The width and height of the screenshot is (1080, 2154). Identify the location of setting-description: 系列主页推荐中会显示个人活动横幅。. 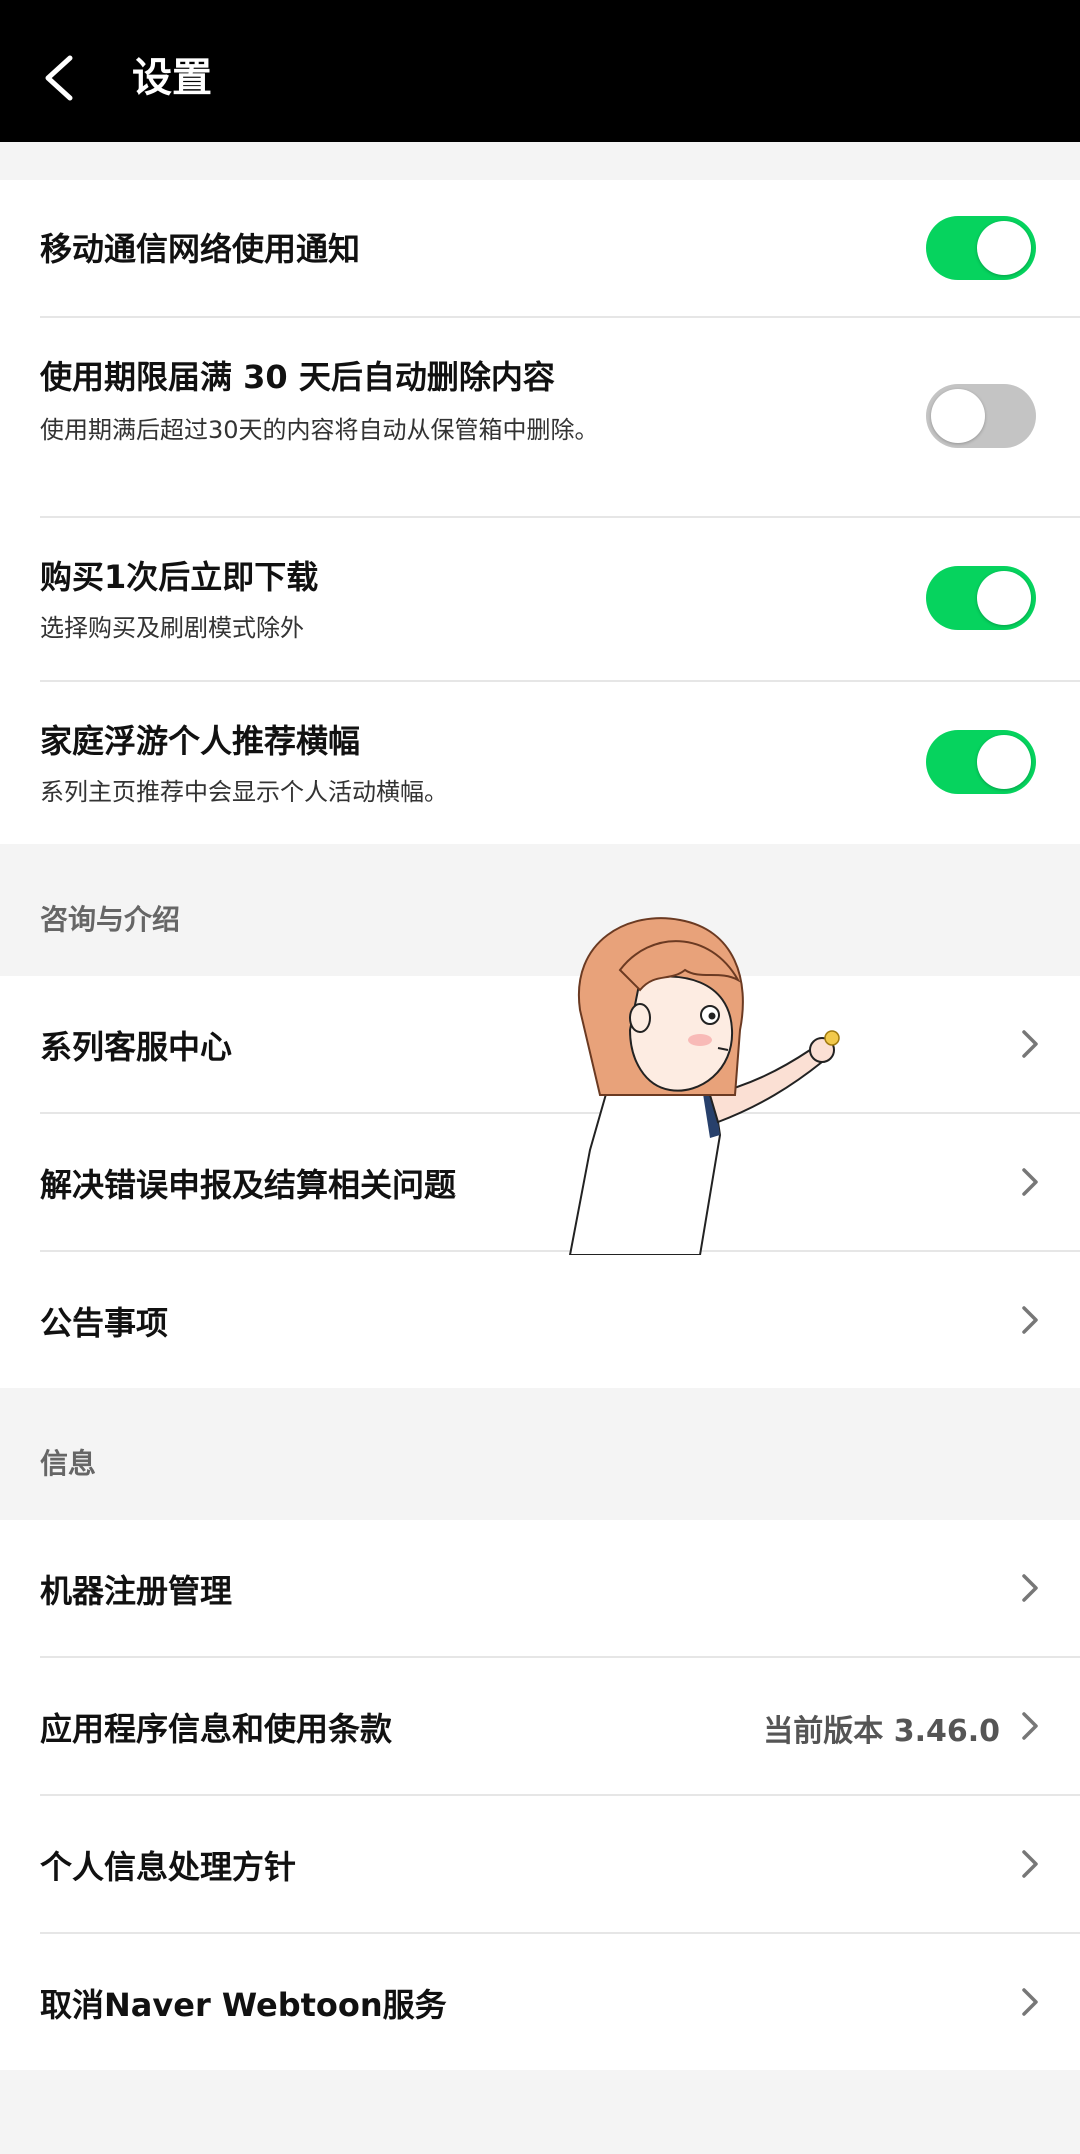
(244, 792).